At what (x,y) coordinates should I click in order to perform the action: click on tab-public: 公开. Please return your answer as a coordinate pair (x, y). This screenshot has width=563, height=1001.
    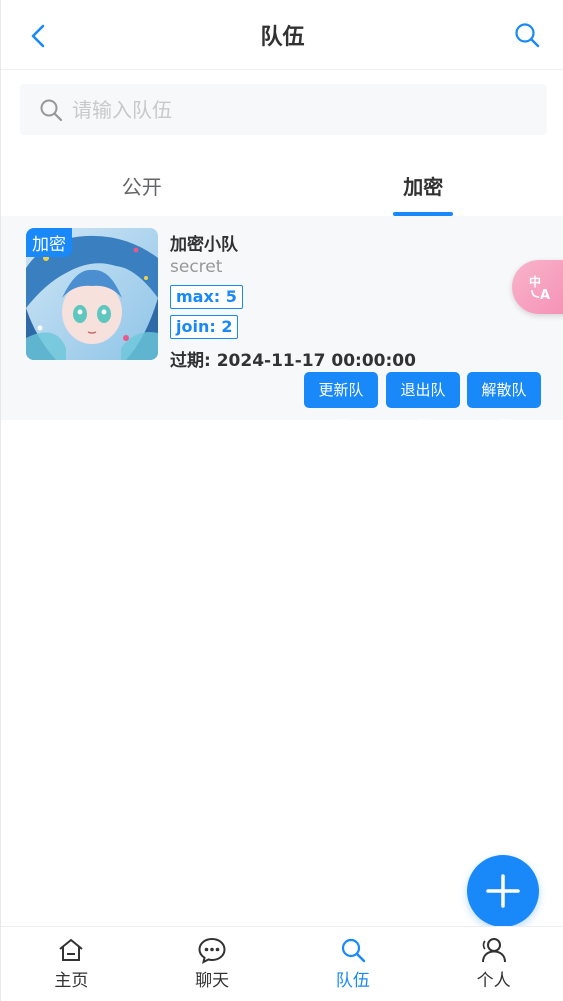
    Looking at the image, I should click on (142, 183).